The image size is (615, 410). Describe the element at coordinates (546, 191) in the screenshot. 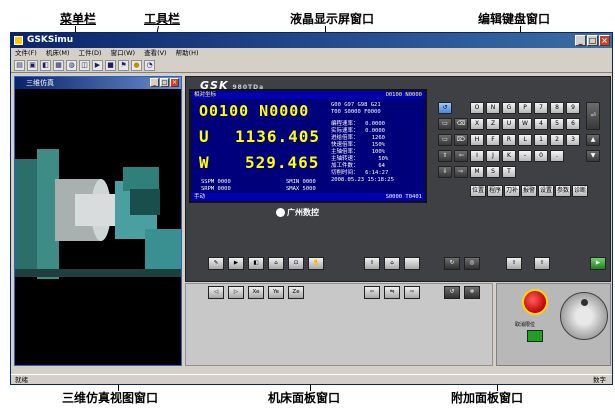

I see `key-page-setting: 设置` at that location.